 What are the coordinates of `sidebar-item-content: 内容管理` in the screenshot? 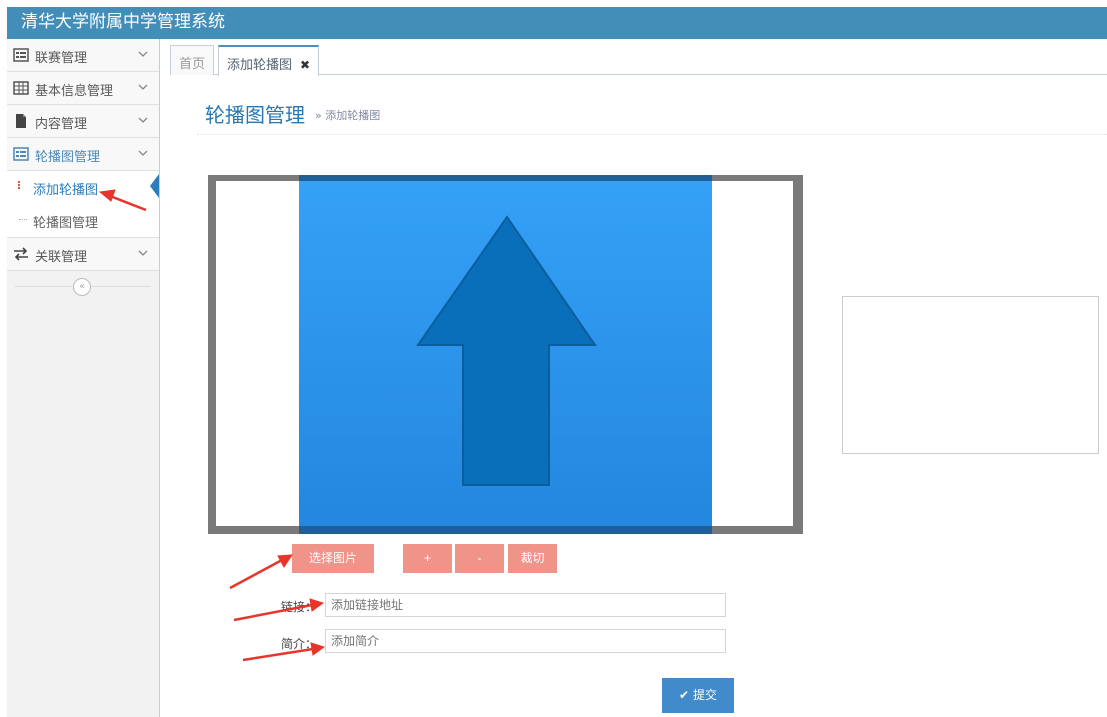 It's located at (83, 121).